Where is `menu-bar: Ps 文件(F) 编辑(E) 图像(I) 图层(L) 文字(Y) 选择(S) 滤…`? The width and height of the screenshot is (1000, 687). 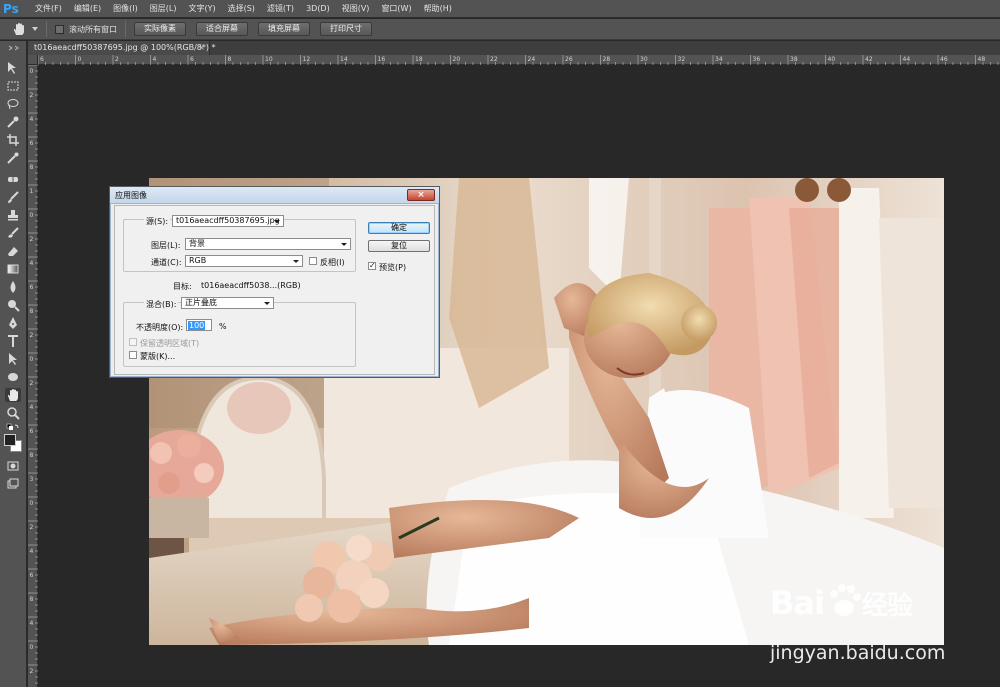 menu-bar: Ps 文件(F) 编辑(E) 图像(I) 图层(L) 文字(Y) 选择(S) 滤… is located at coordinates (500, 9).